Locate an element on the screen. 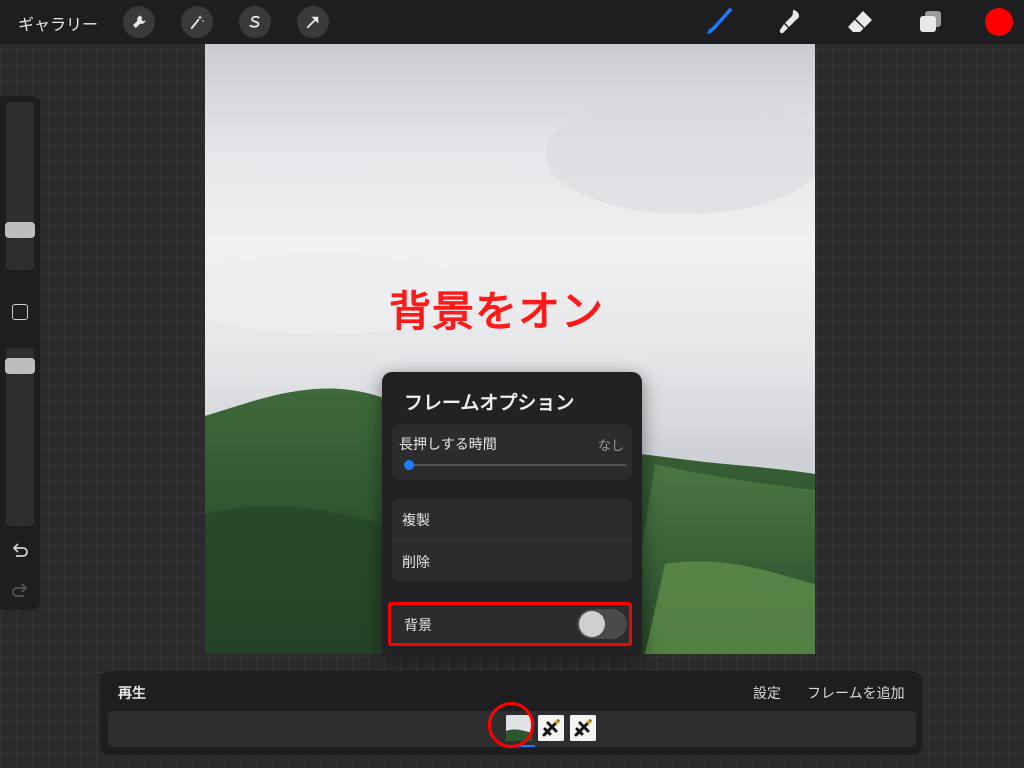 The image size is (1024, 768). hold-duration-value: なし is located at coordinates (610, 446).